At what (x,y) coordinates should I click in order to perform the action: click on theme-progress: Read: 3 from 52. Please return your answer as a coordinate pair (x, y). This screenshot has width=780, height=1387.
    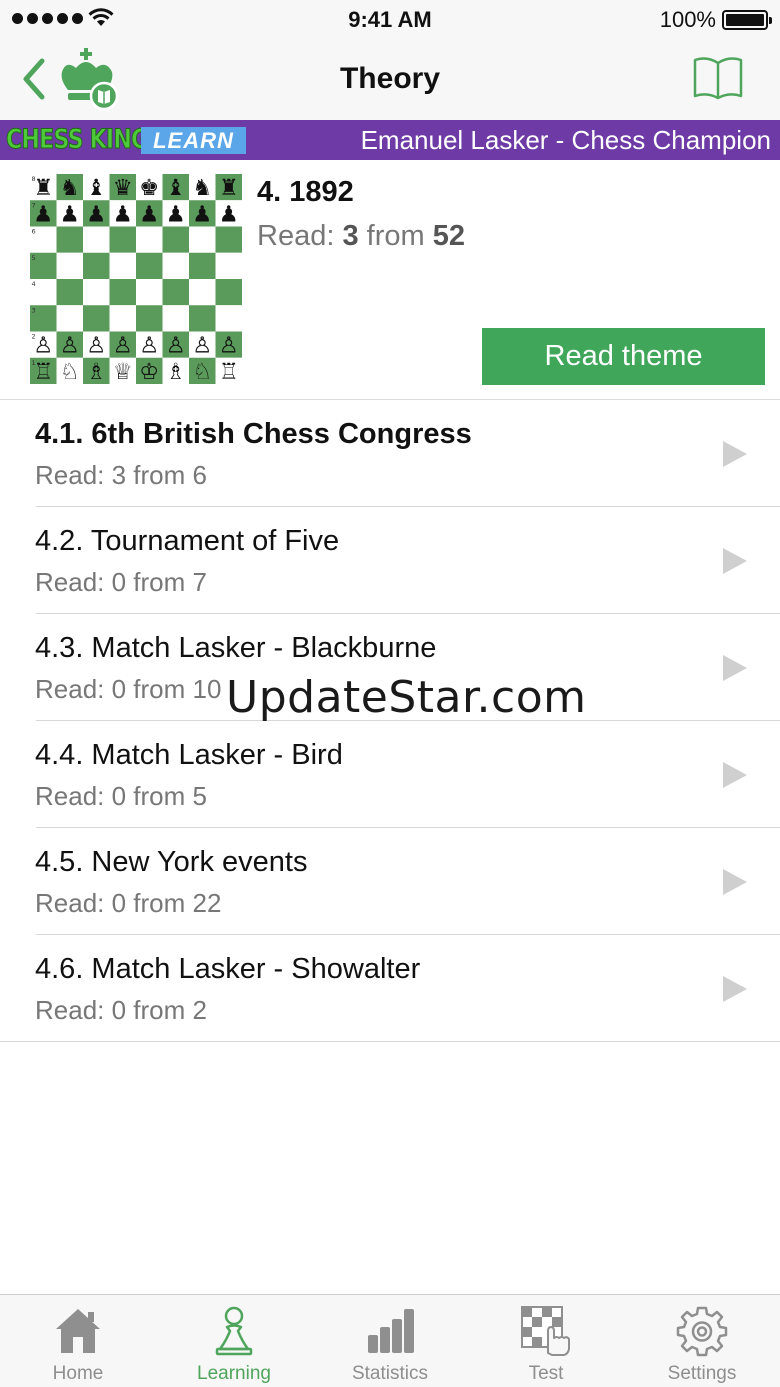
    Looking at the image, I should click on (361, 236).